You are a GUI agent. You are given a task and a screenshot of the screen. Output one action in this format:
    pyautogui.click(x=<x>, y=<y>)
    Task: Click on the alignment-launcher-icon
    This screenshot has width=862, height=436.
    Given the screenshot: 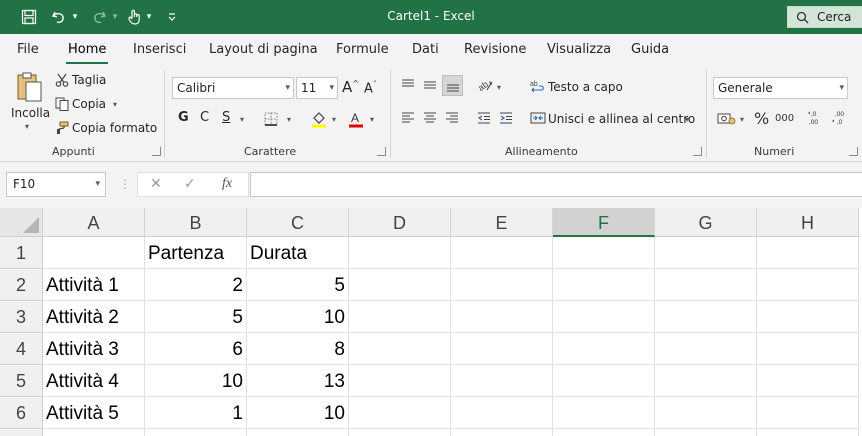 What is the action you would take?
    pyautogui.click(x=697, y=151)
    